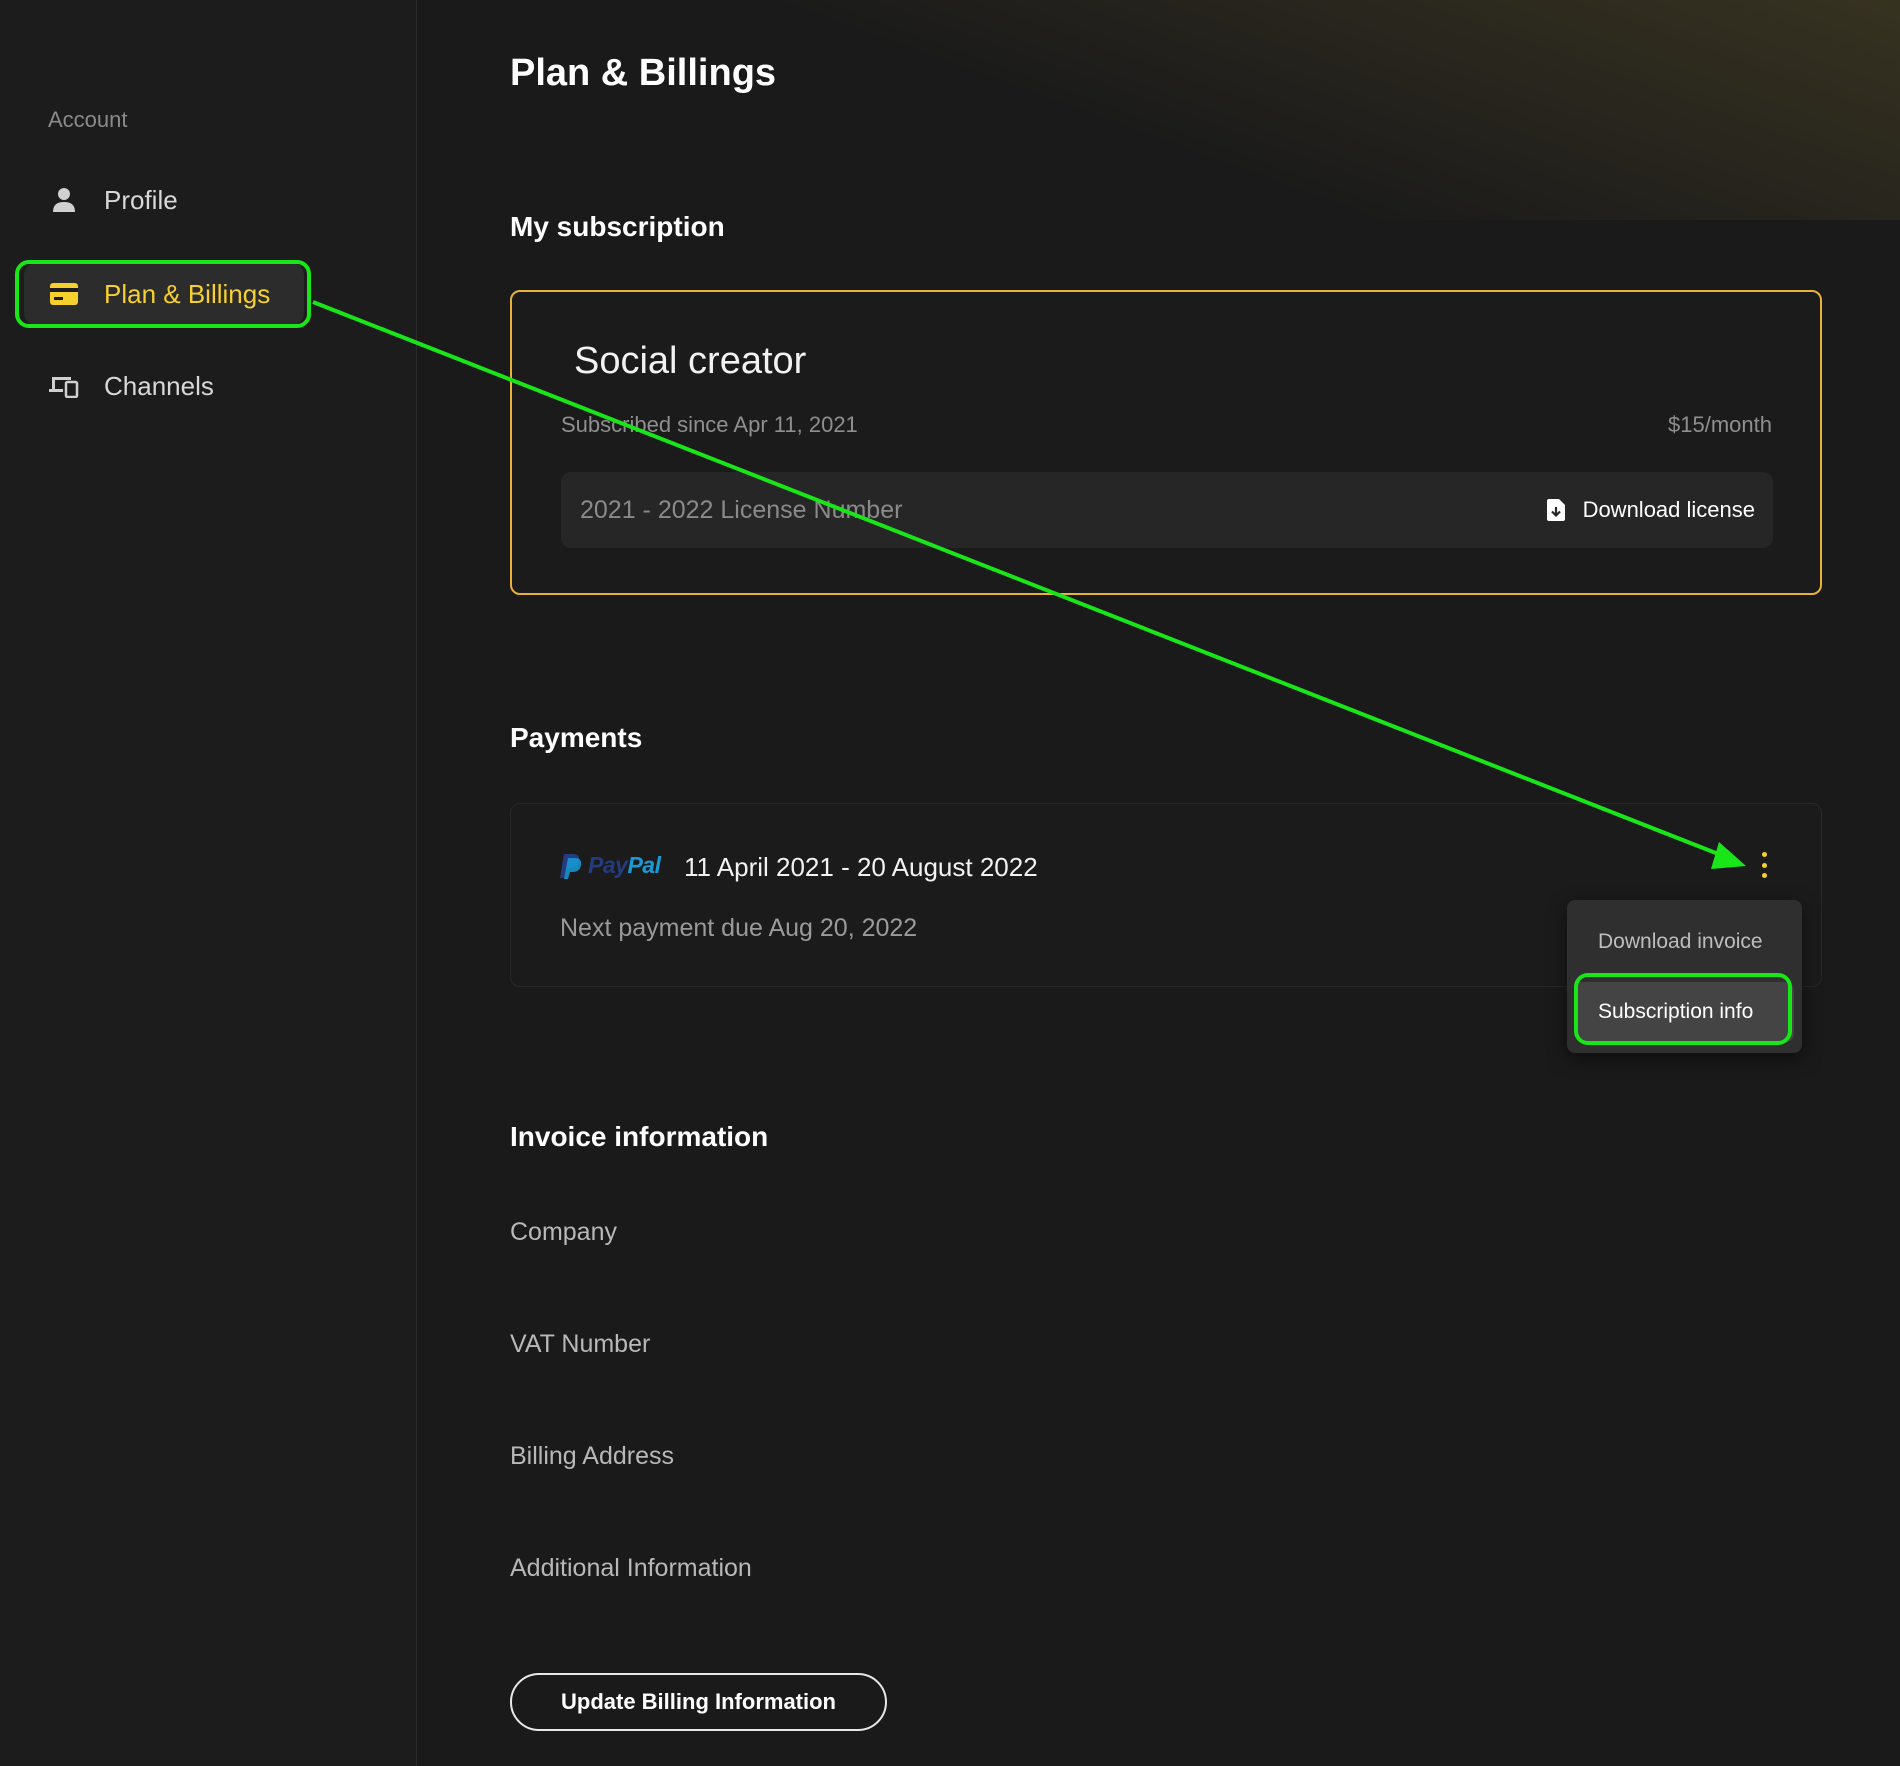  I want to click on field-company: Company, so click(563, 1232).